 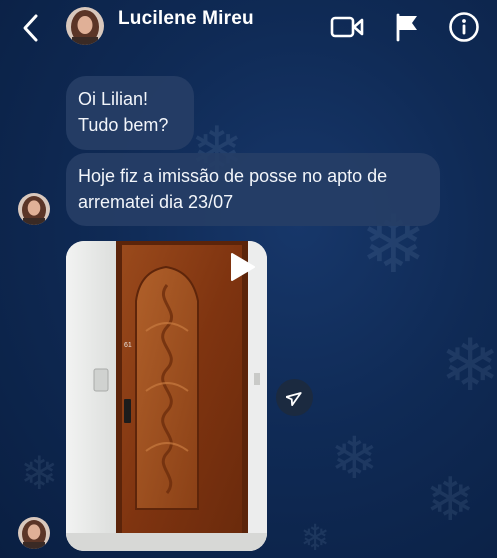 I want to click on message-text: Tudo bem?, so click(x=123, y=125).